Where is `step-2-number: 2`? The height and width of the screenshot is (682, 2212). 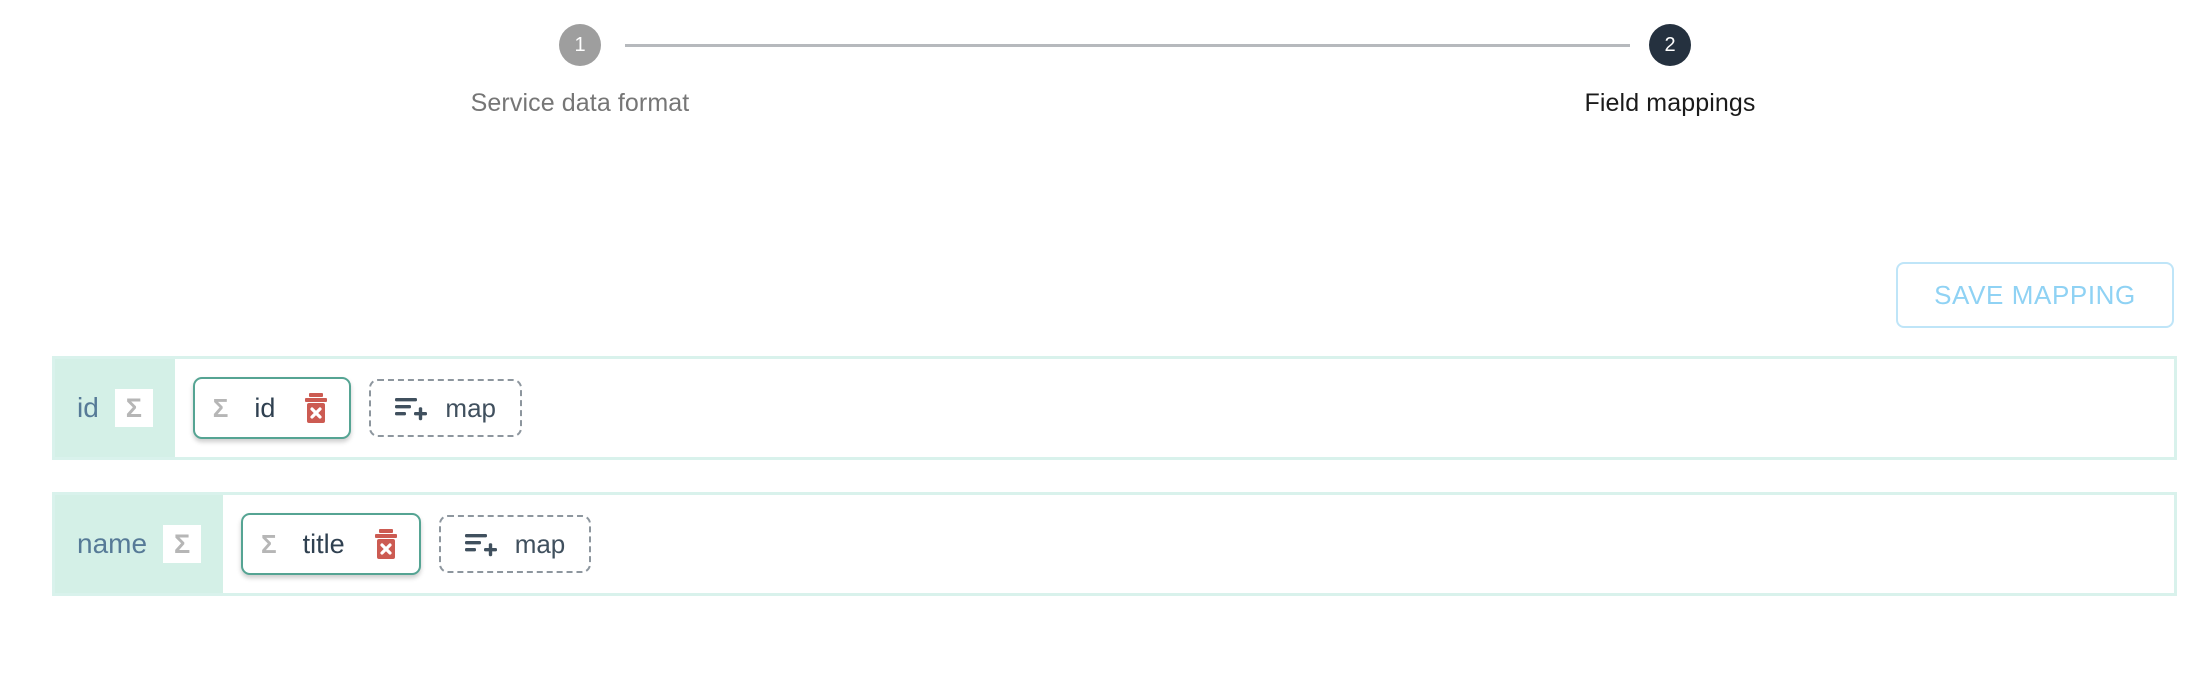 step-2-number: 2 is located at coordinates (1670, 45).